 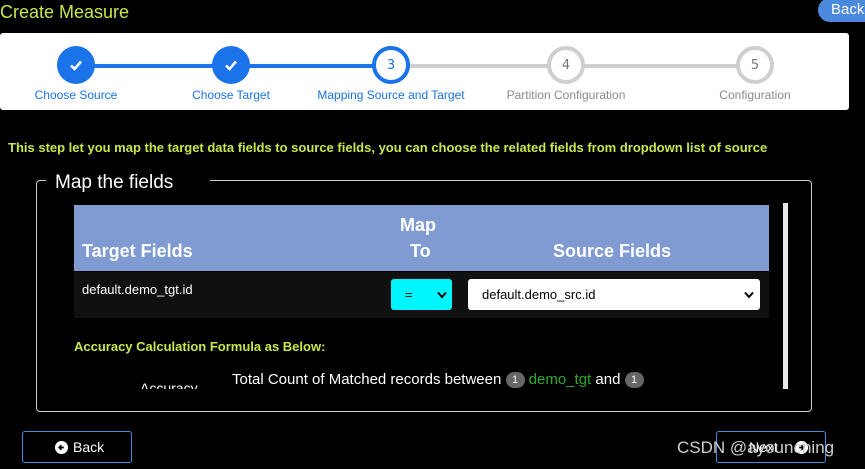 I want to click on target-field-value: default.demo_tgt.id, so click(x=137, y=289).